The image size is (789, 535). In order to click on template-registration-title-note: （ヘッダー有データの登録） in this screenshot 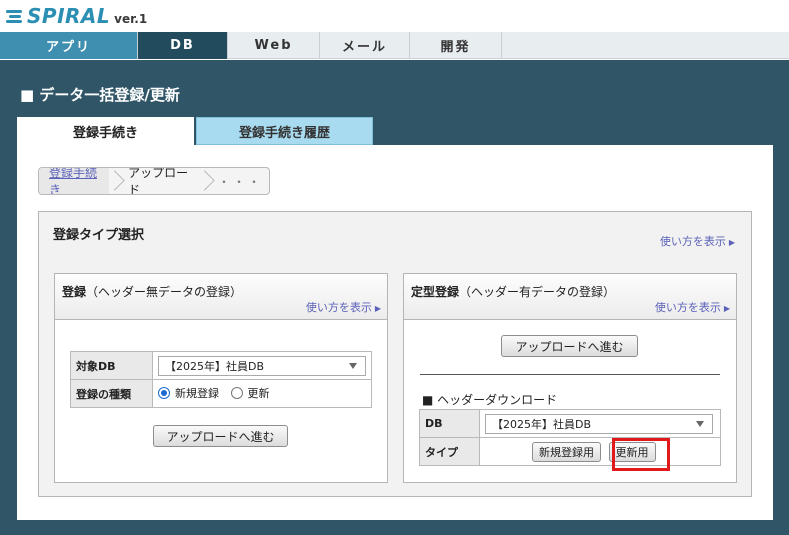, I will do `click(537, 292)`.